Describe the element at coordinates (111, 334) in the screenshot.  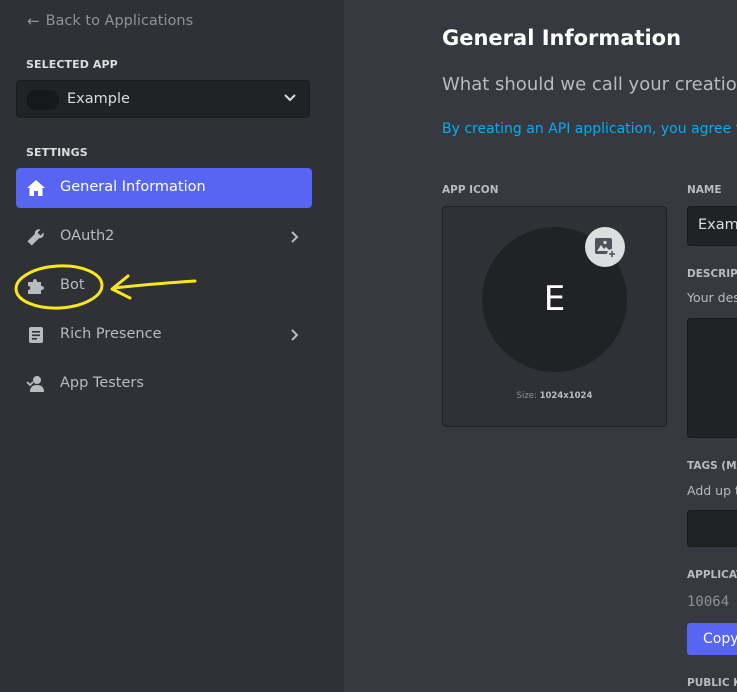
I see `sidebar-item-label: Rich Presence` at that location.